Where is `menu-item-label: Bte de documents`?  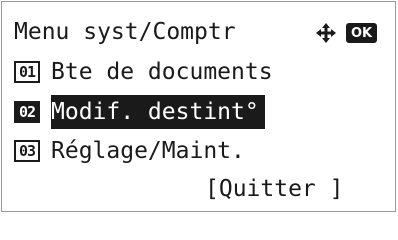
menu-item-label: Bte de documents is located at coordinates (162, 72).